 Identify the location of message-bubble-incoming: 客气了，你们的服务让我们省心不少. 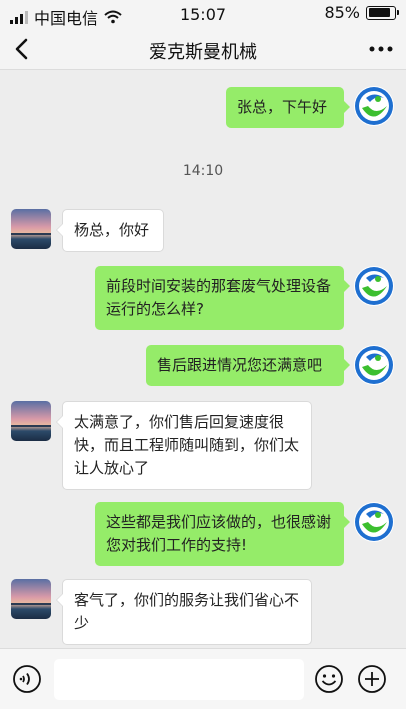
(184, 612).